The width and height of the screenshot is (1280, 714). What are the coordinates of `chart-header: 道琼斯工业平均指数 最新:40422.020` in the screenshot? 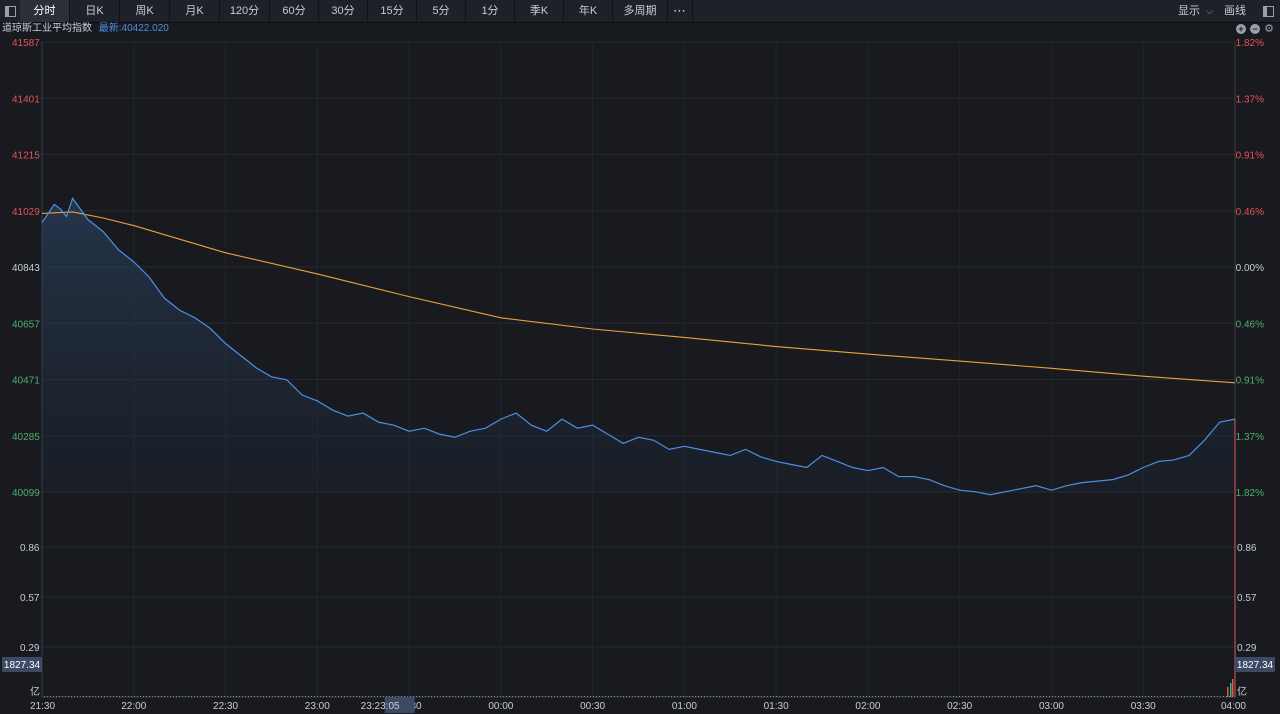 It's located at (85, 29).